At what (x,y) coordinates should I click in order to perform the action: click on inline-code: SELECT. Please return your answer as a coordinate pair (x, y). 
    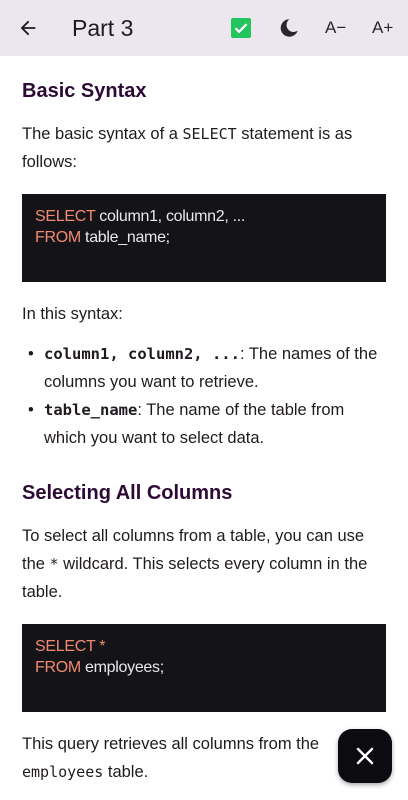
    Looking at the image, I should click on (209, 134).